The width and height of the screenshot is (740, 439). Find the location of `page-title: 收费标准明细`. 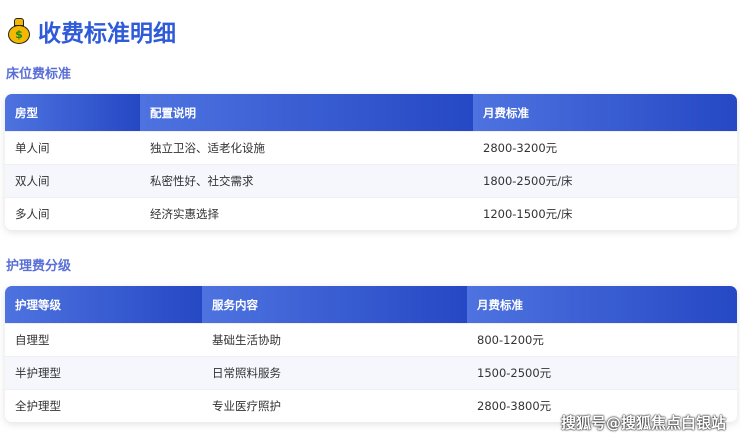

page-title: 收费标准明细 is located at coordinates (107, 34).